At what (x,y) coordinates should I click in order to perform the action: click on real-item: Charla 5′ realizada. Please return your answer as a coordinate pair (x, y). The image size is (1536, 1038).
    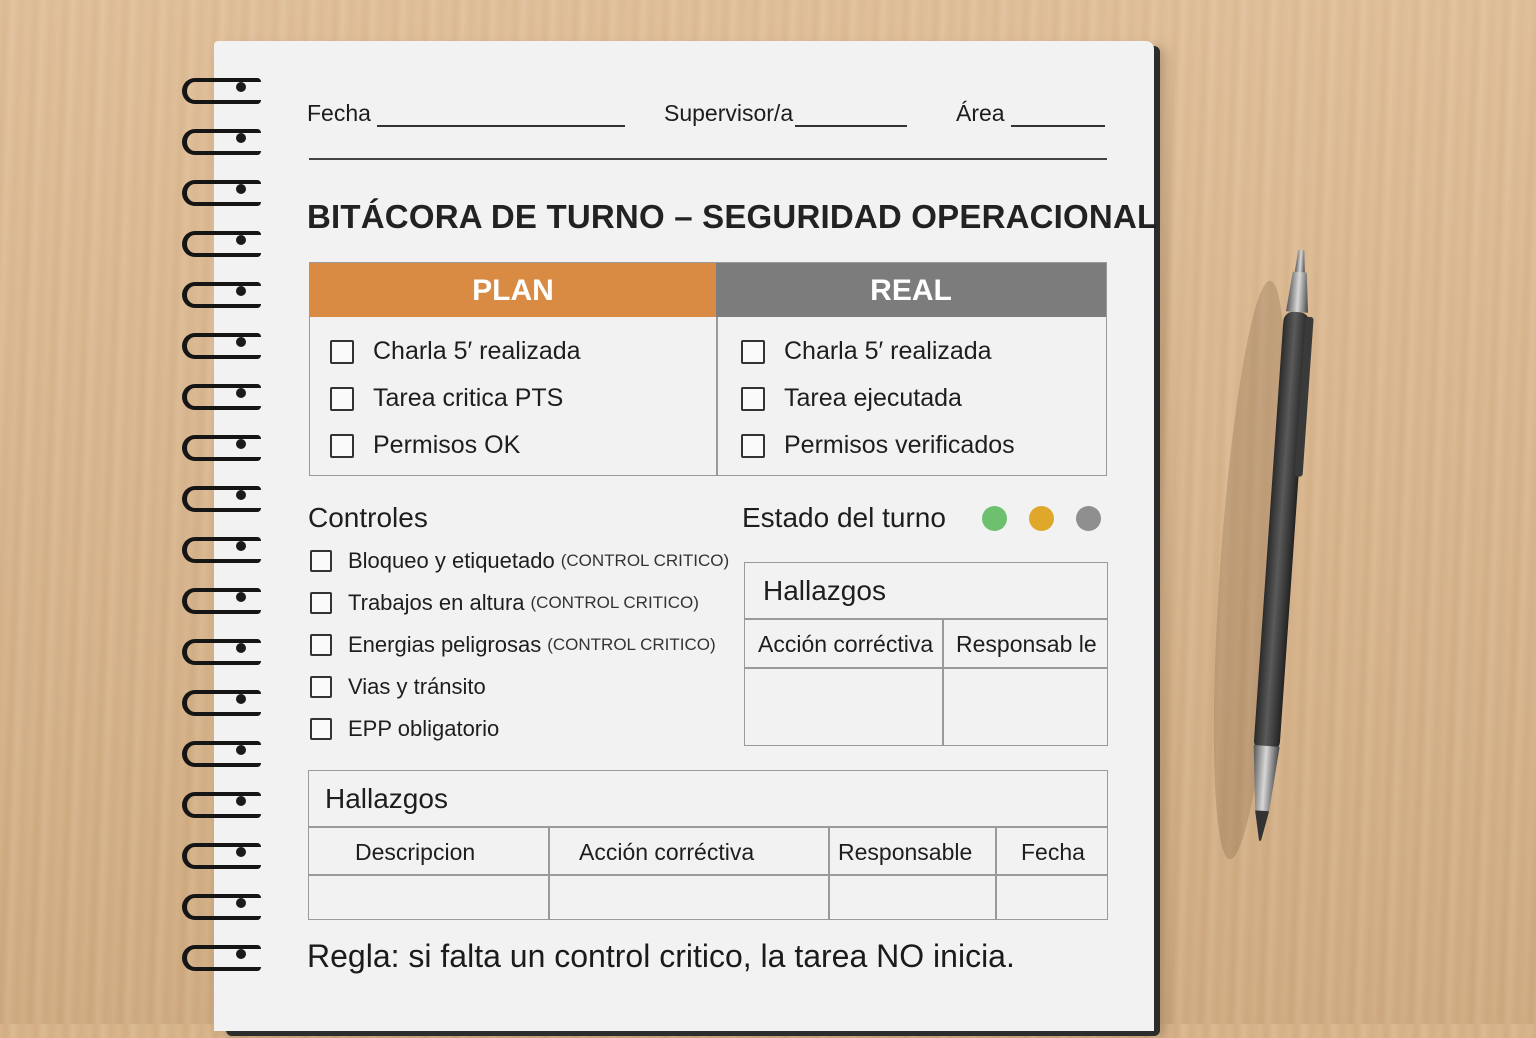
    Looking at the image, I should click on (866, 351).